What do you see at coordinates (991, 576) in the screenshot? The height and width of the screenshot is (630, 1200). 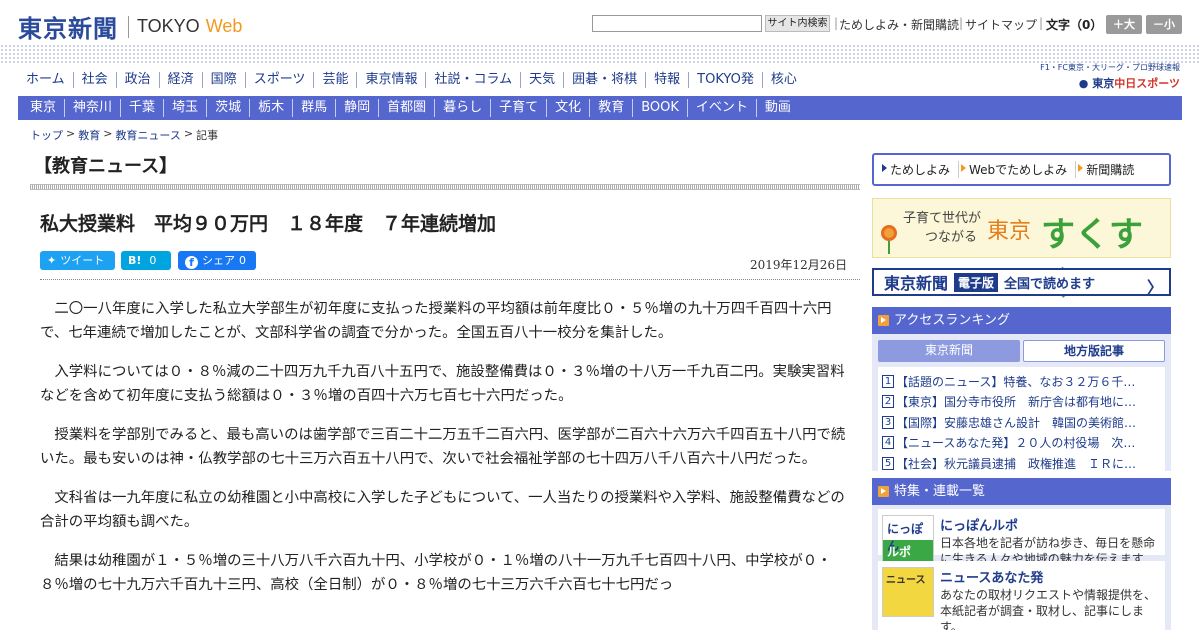 I see `feature-title: ニュースあなた発` at bounding box center [991, 576].